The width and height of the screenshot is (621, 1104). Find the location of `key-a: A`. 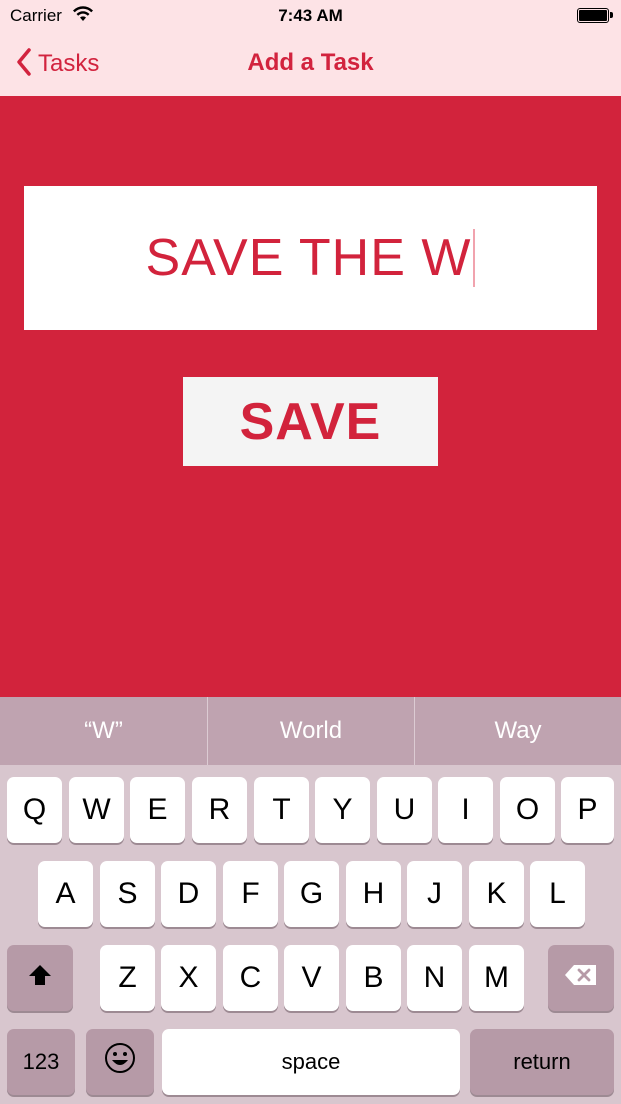

key-a: A is located at coordinates (65, 894).